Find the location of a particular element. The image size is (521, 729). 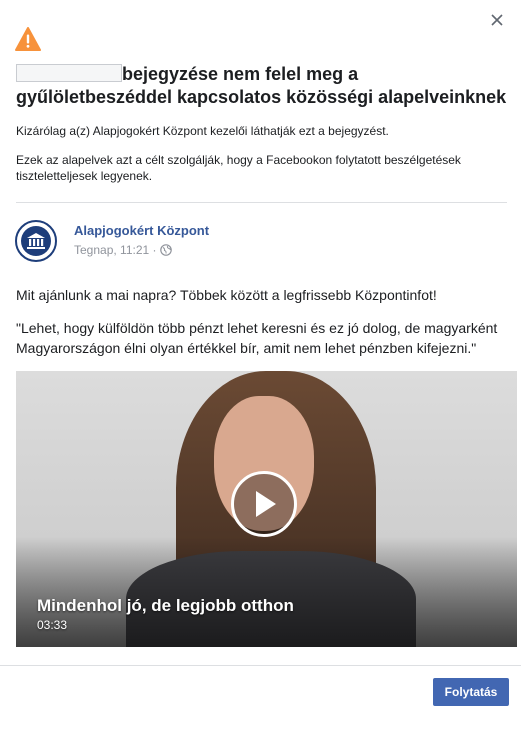

institution-icon is located at coordinates (36, 241).